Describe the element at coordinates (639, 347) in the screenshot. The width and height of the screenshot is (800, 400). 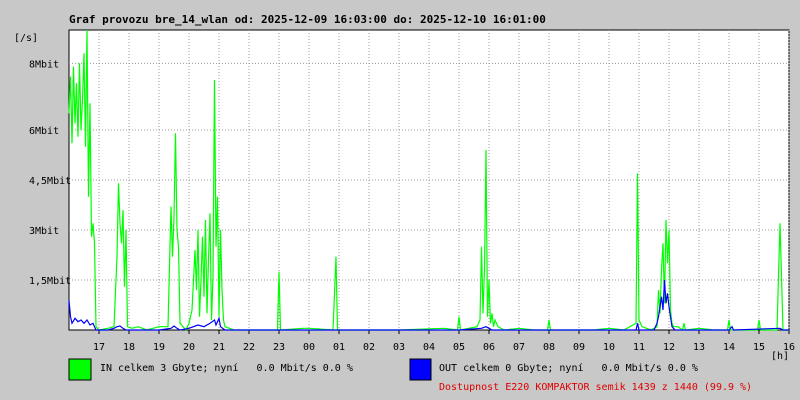
I see `x-tick-label: 11` at that location.